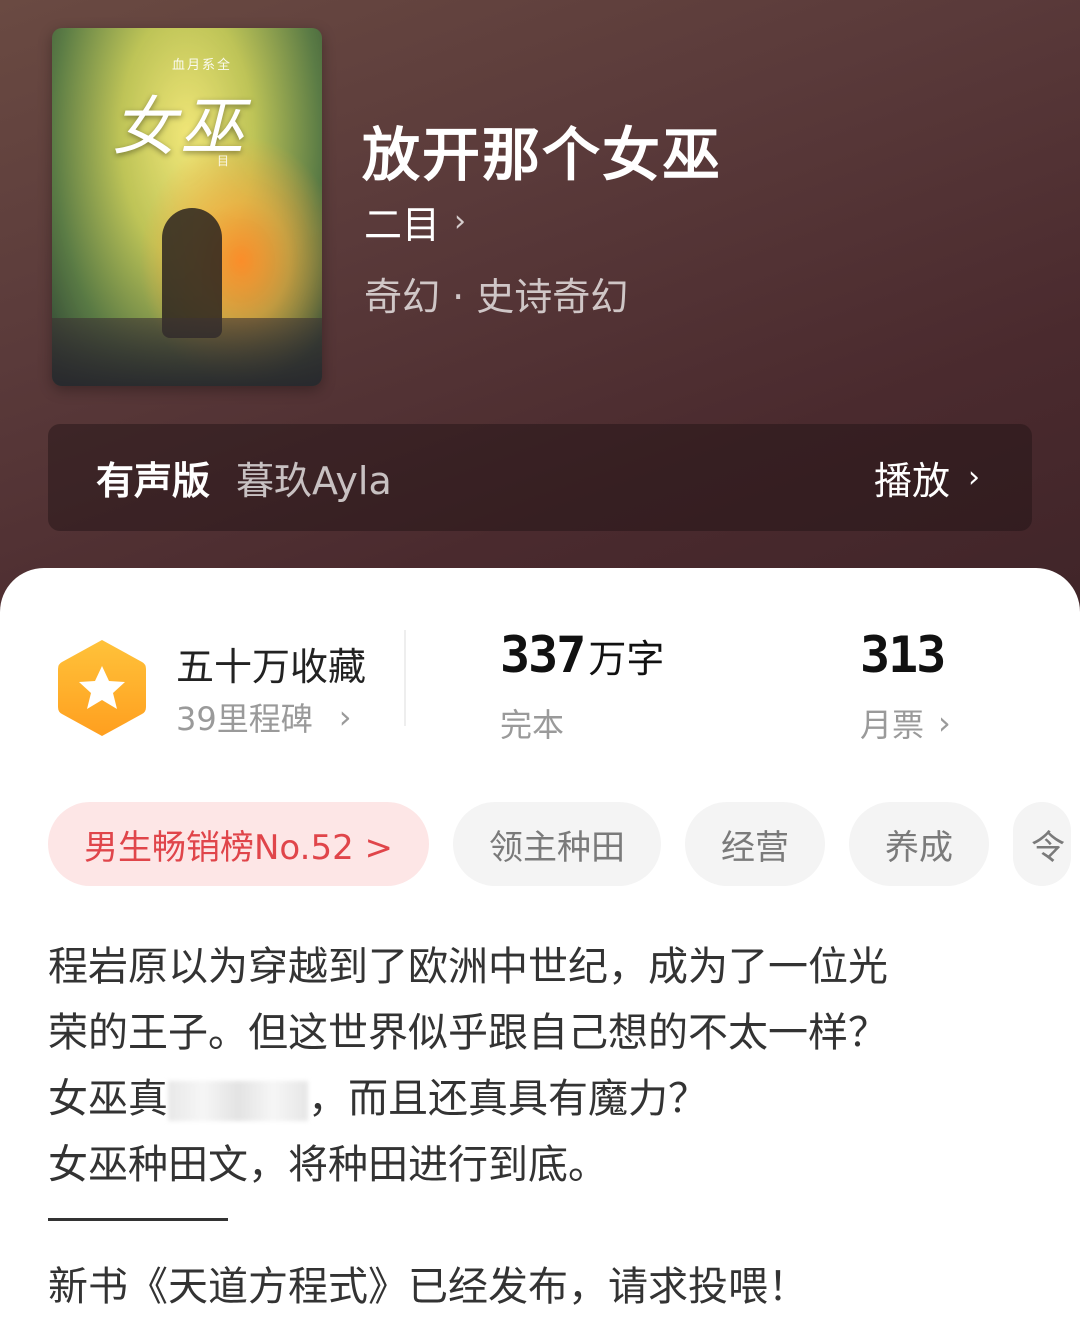 The image size is (1080, 1328). I want to click on author-link: 二目 ›, so click(415, 221).